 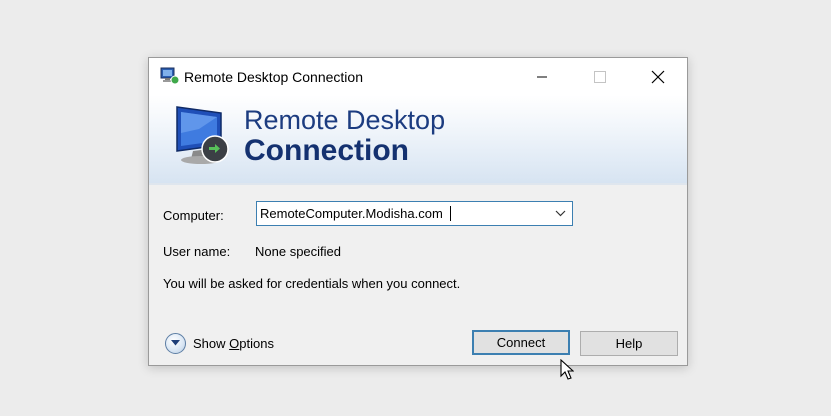 What do you see at coordinates (326, 150) in the screenshot?
I see `banner-title-line2: Connection` at bounding box center [326, 150].